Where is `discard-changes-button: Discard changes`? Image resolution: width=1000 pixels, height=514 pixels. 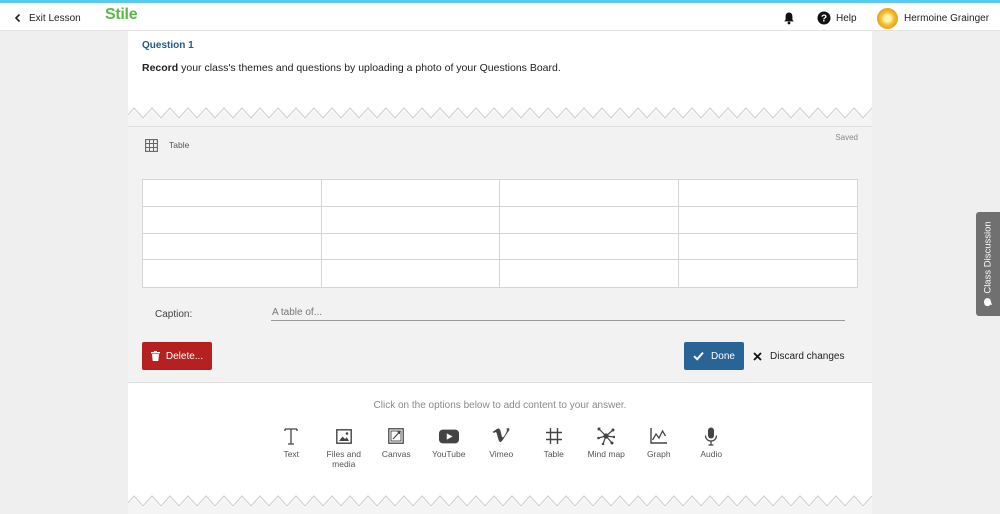
discard-changes-button: Discard changes is located at coordinates (798, 356).